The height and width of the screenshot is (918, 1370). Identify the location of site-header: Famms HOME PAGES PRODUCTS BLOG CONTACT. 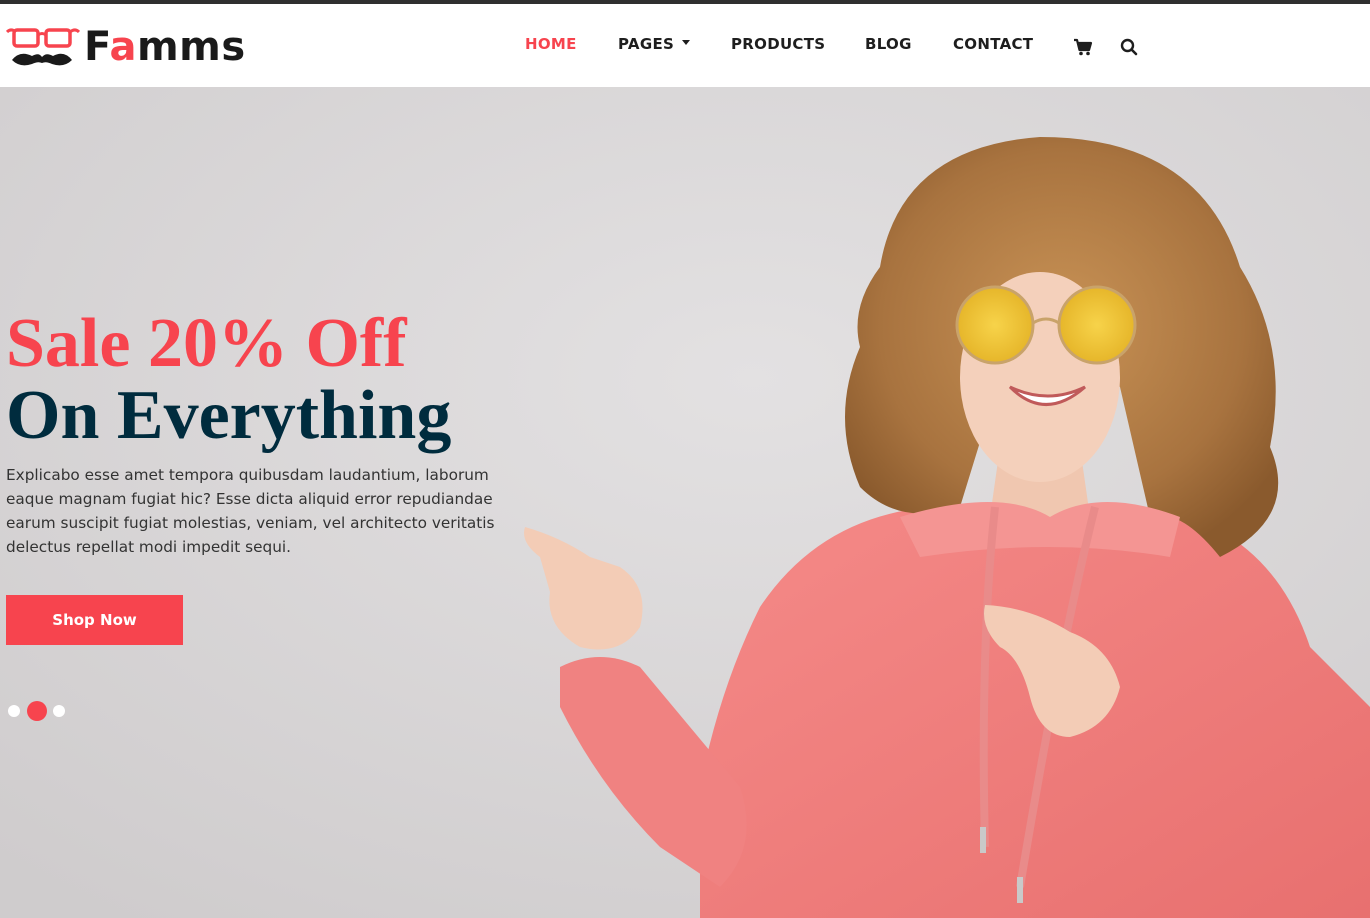
(685, 45).